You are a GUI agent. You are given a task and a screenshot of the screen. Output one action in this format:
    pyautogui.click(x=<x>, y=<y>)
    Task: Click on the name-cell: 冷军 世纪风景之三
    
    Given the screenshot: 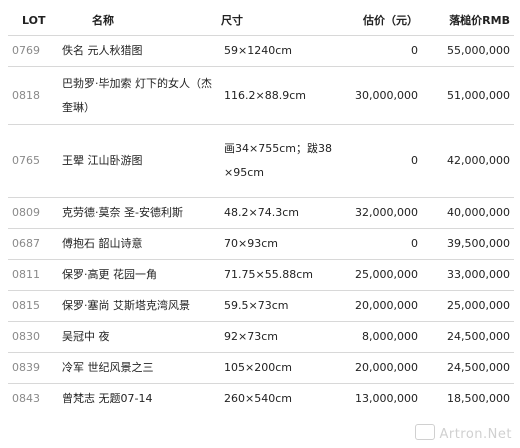 What is the action you would take?
    pyautogui.click(x=138, y=368)
    